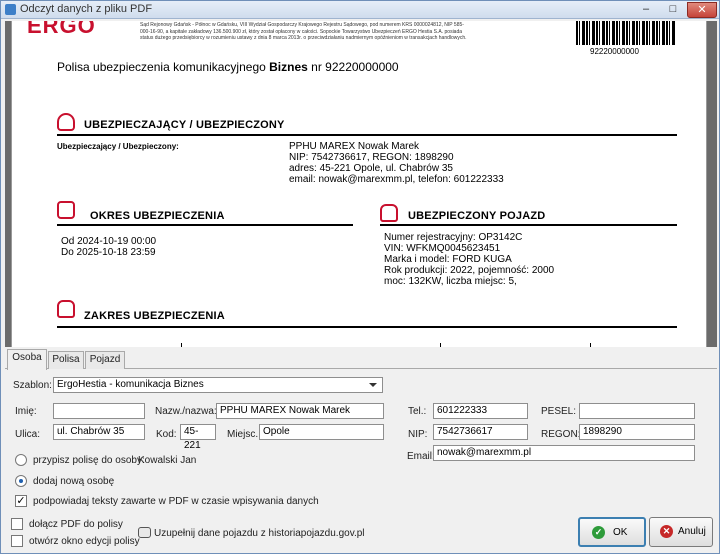 The height and width of the screenshot is (554, 720). What do you see at coordinates (626, 33) in the screenshot?
I see `barcode-image` at bounding box center [626, 33].